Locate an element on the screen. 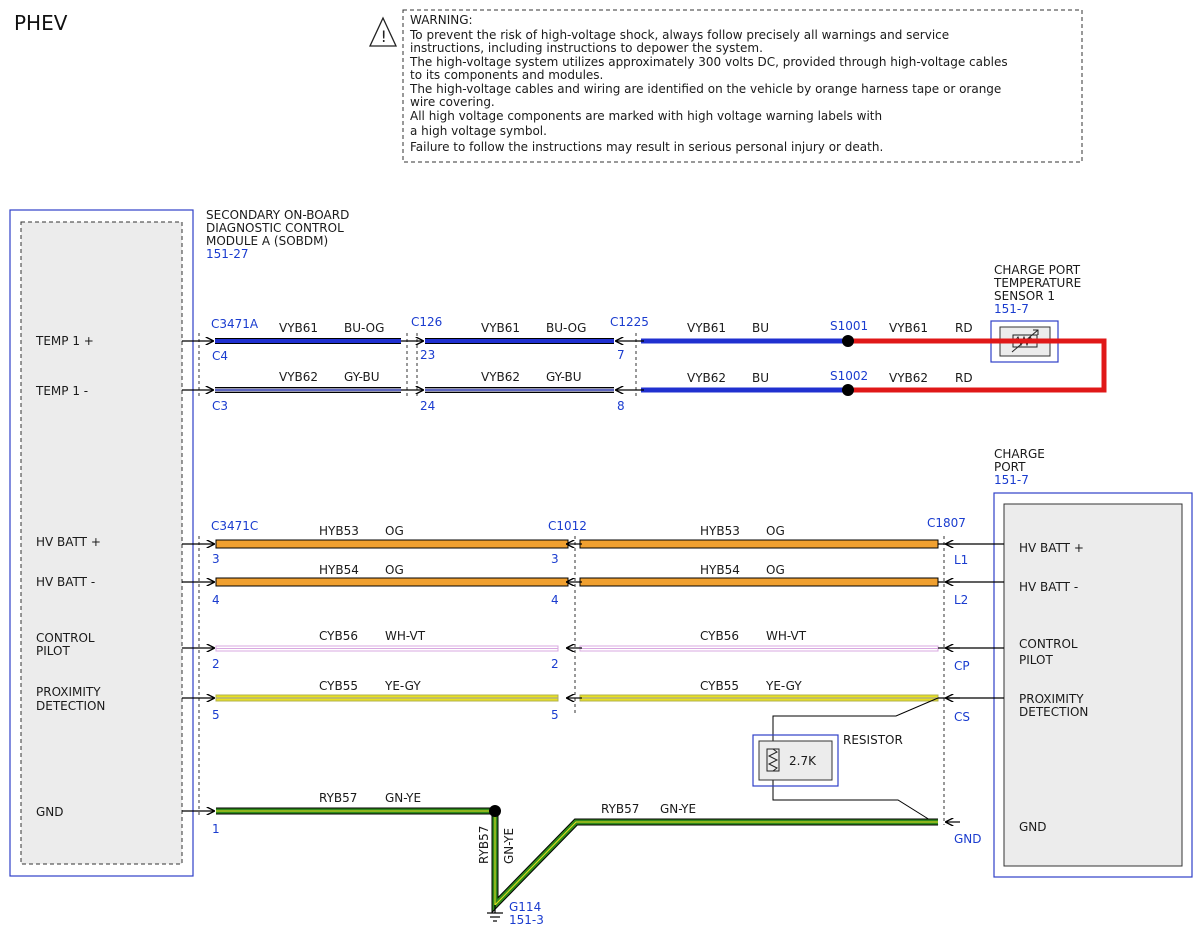 The width and height of the screenshot is (1200, 927). pin-number: 1 is located at coordinates (216, 829).